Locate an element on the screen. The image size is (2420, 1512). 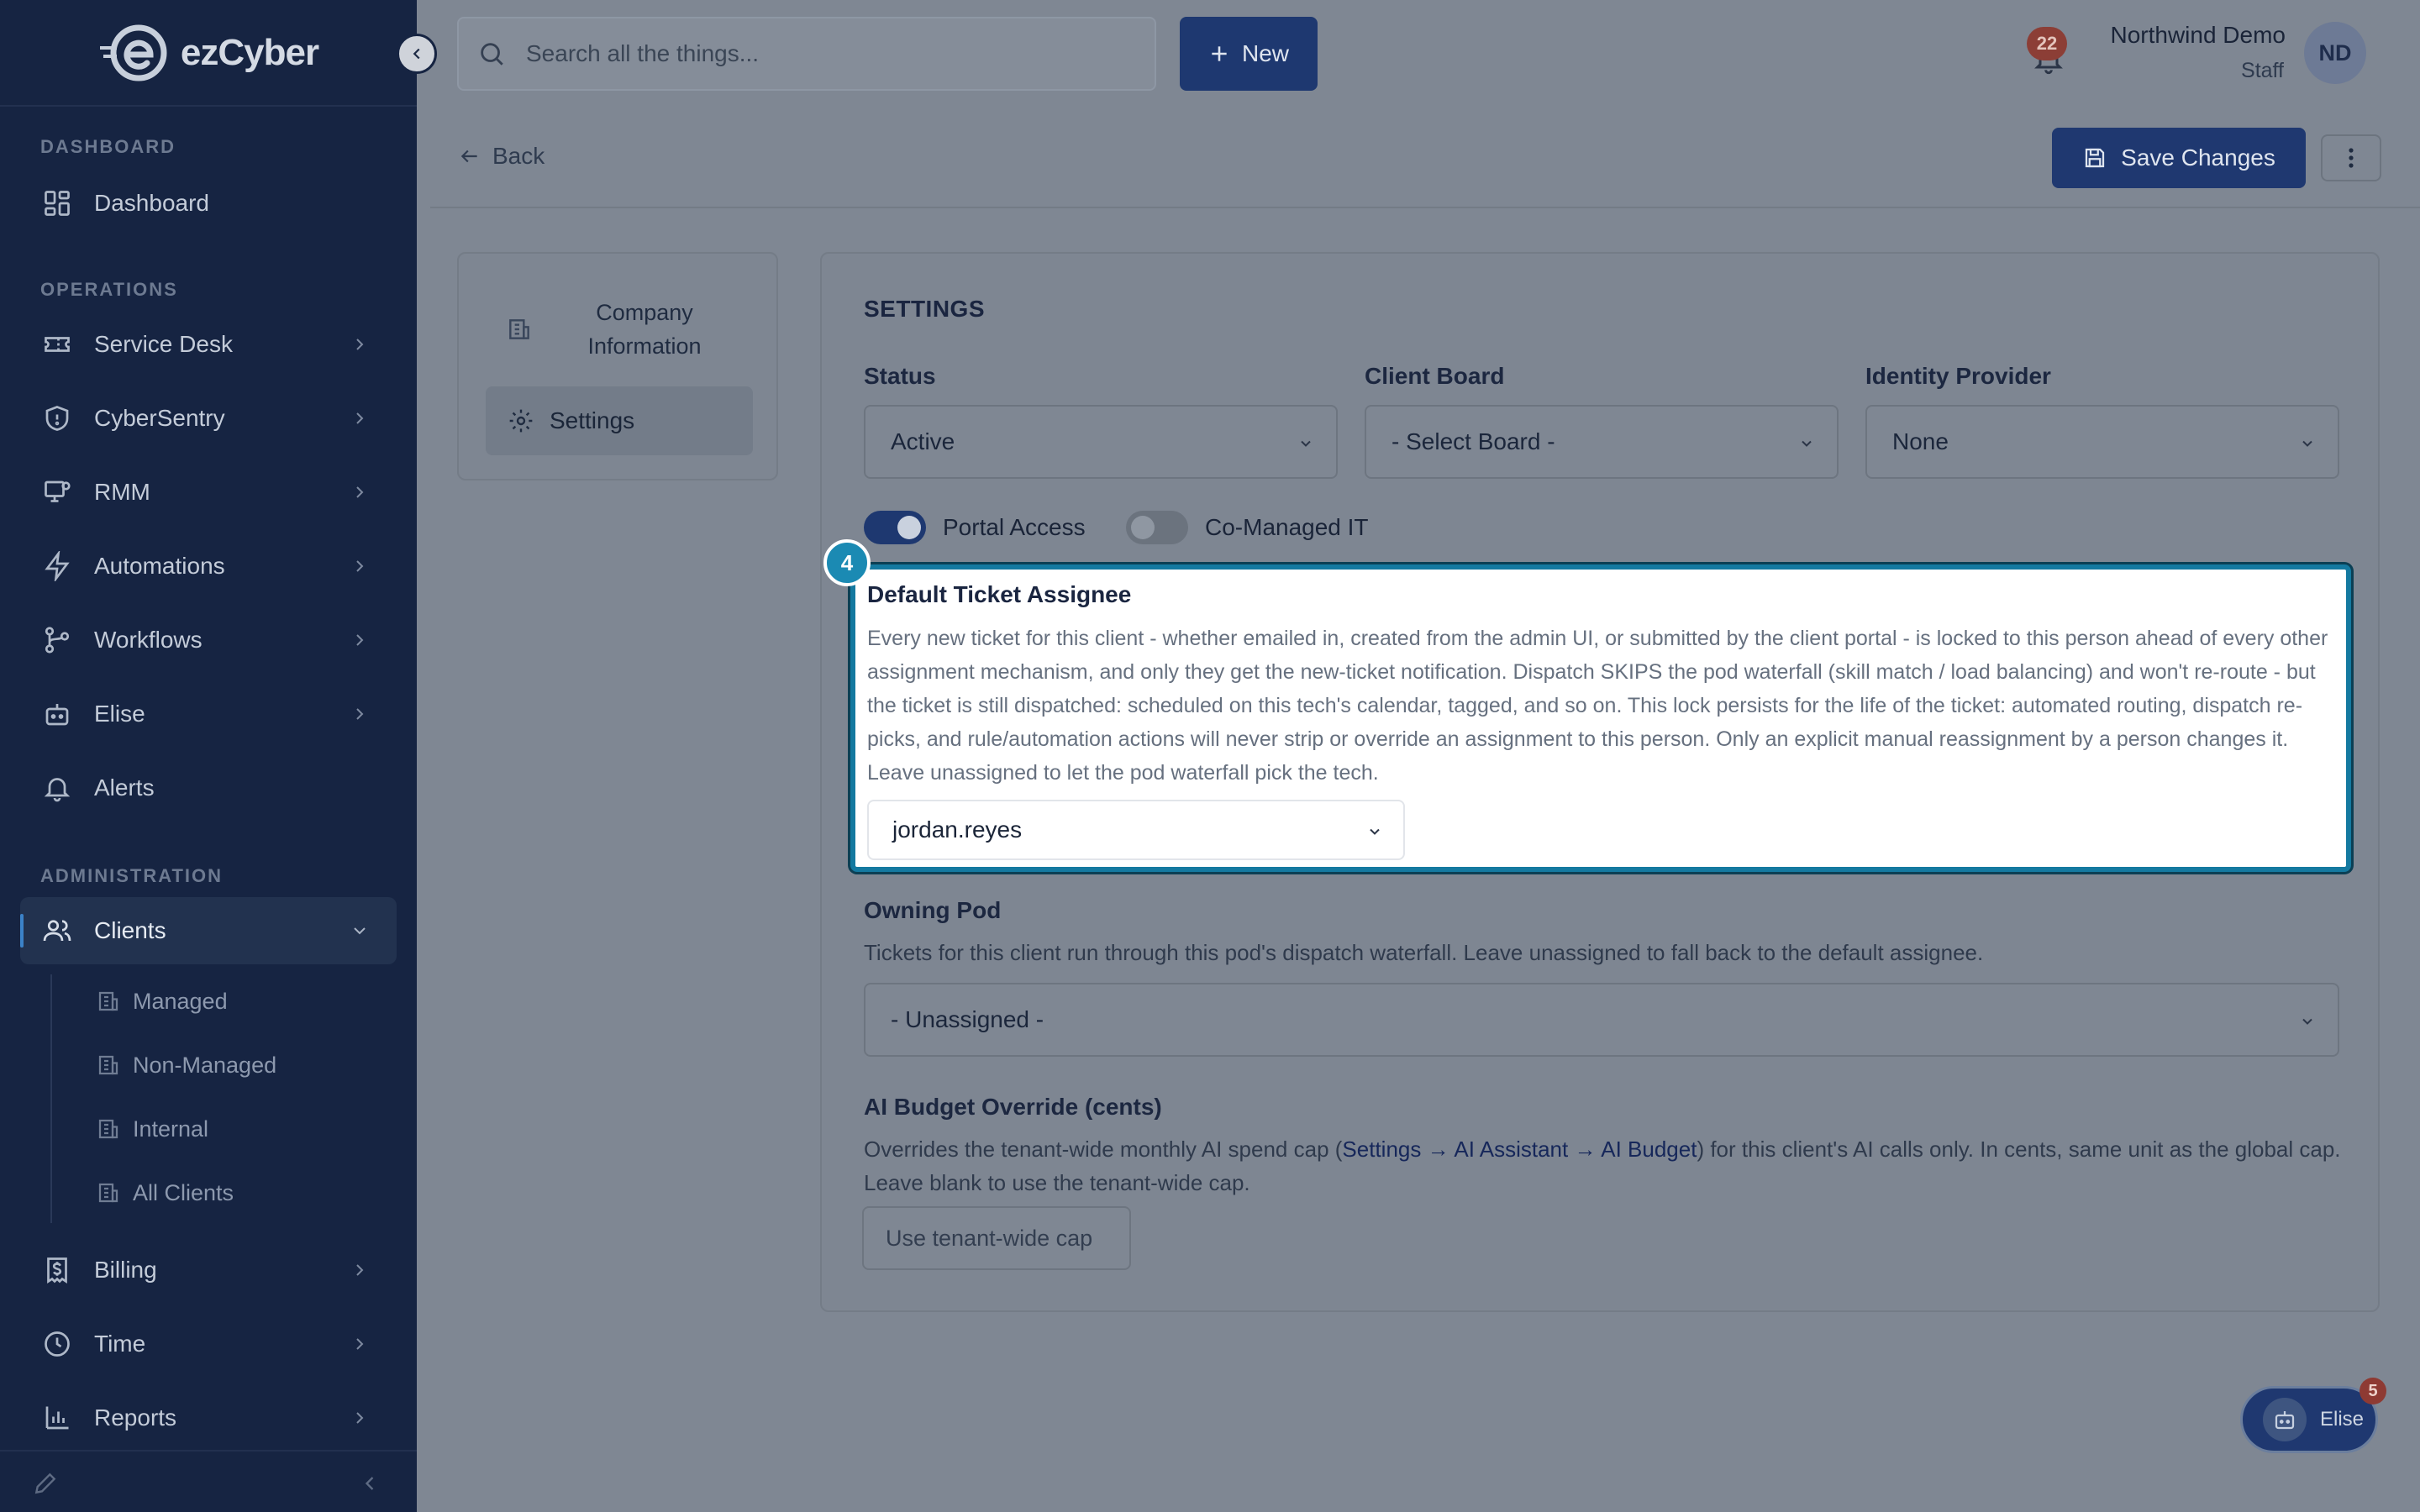
back-link: Back is located at coordinates (501, 156).